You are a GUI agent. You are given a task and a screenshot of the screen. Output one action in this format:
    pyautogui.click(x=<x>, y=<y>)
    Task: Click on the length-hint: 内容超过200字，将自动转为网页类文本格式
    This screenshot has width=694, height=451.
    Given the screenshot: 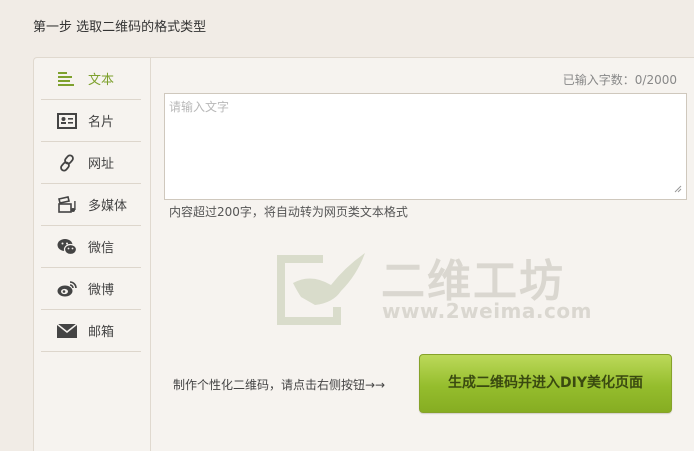 What is the action you would take?
    pyautogui.click(x=288, y=212)
    